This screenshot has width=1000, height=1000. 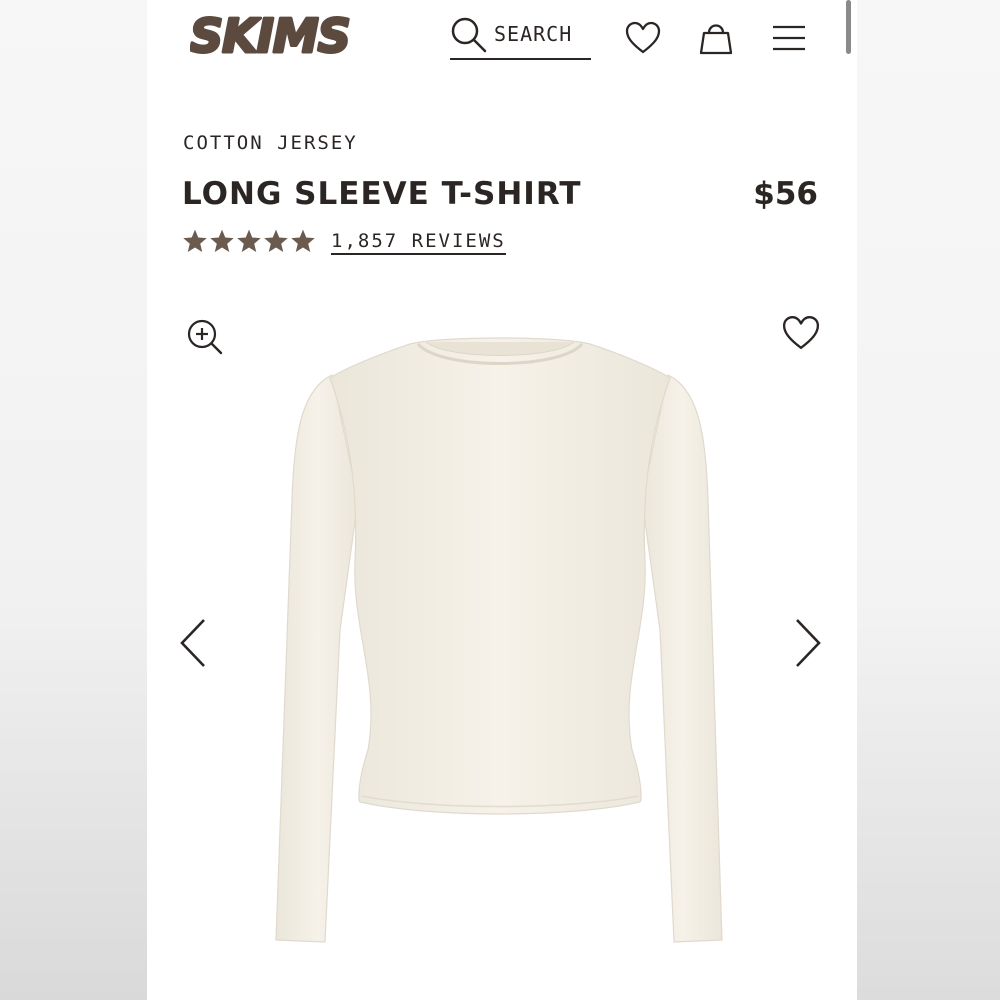 I want to click on reviews-link: 1,857 REVIEWS, so click(x=418, y=242).